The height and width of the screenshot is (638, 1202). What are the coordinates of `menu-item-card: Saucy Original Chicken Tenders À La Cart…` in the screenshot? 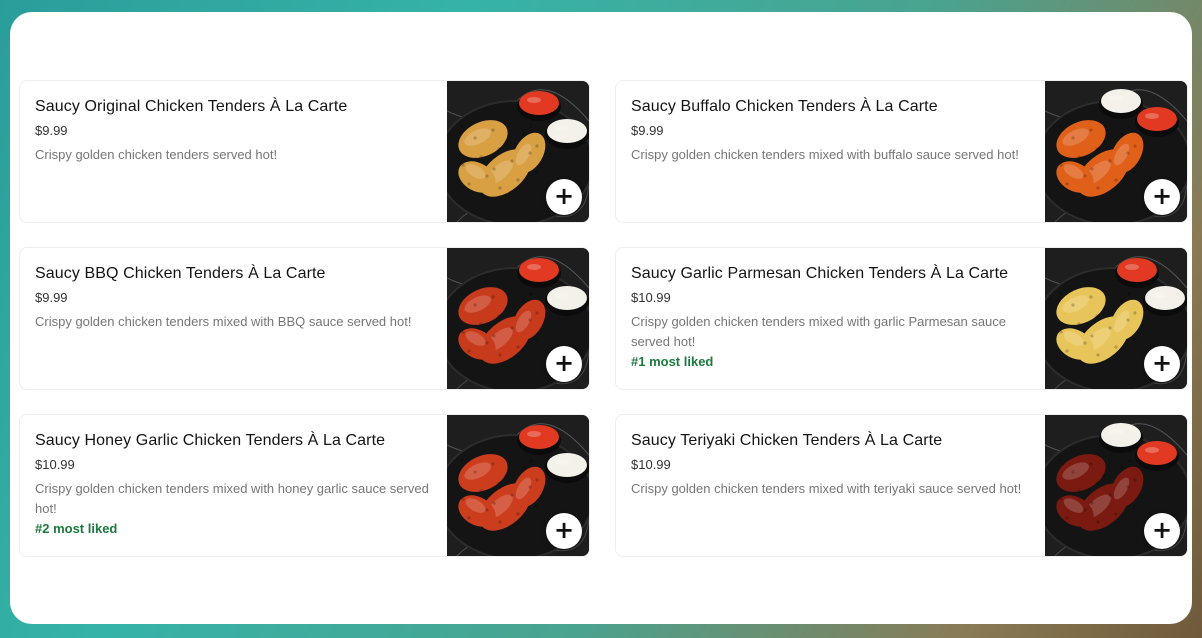 It's located at (304, 151).